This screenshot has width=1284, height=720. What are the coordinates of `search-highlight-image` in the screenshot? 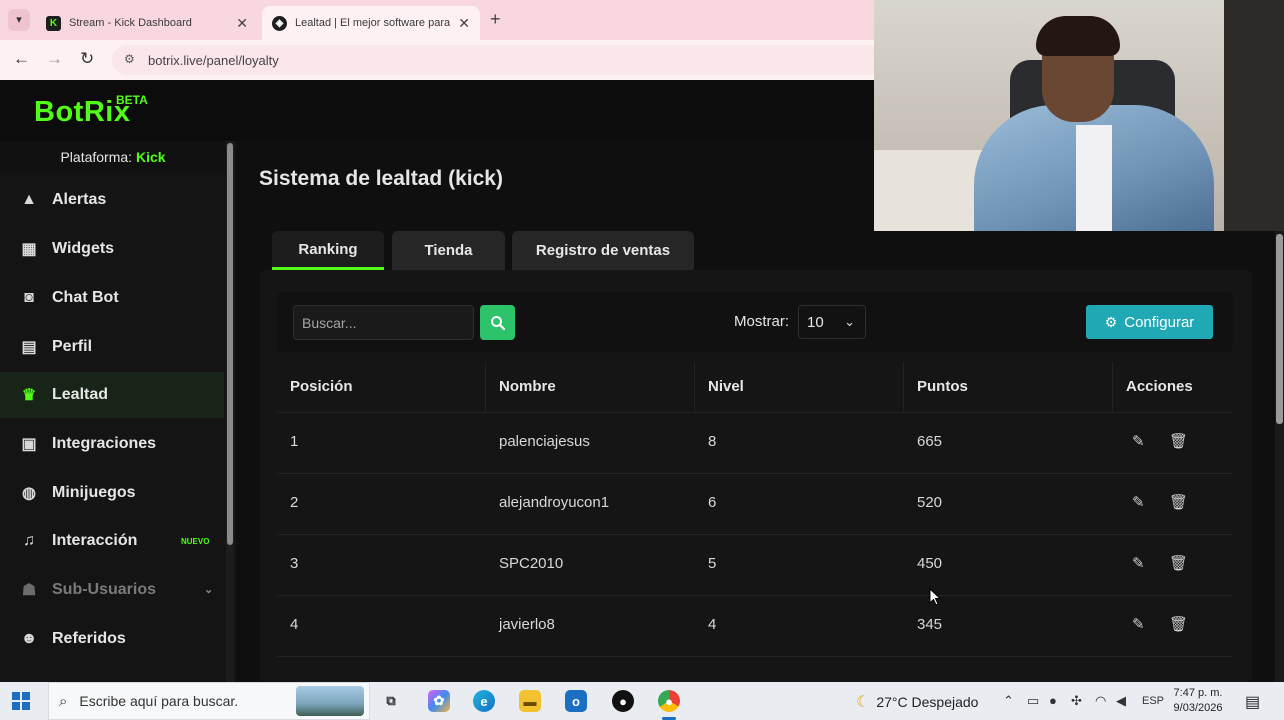 It's located at (330, 701).